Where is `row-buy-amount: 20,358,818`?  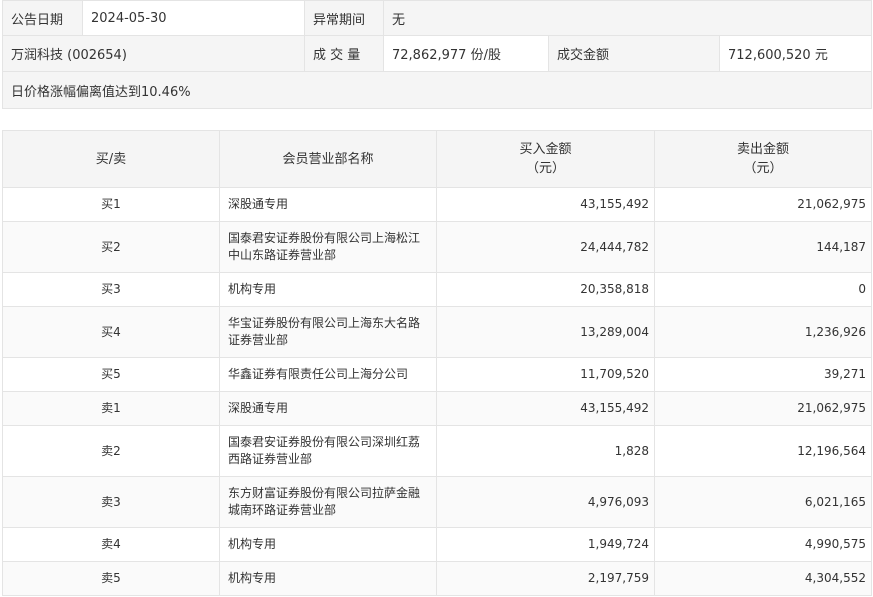
row-buy-amount: 20,358,818 is located at coordinates (545, 289).